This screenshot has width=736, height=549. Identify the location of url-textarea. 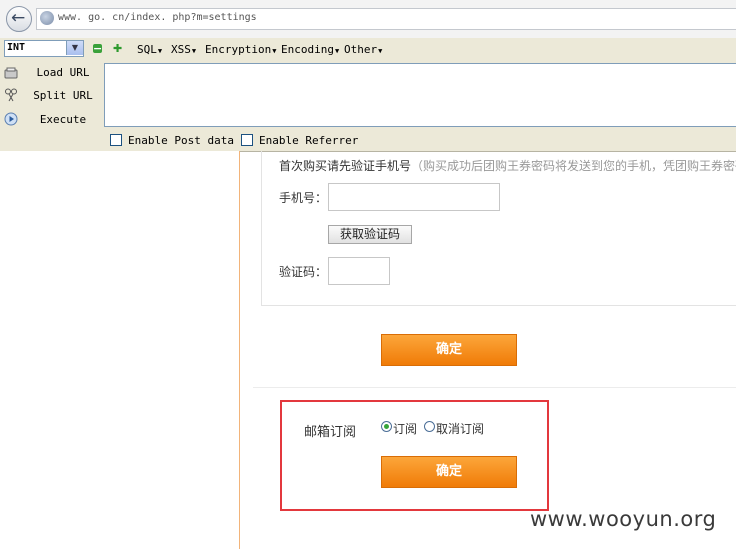
(420, 95).